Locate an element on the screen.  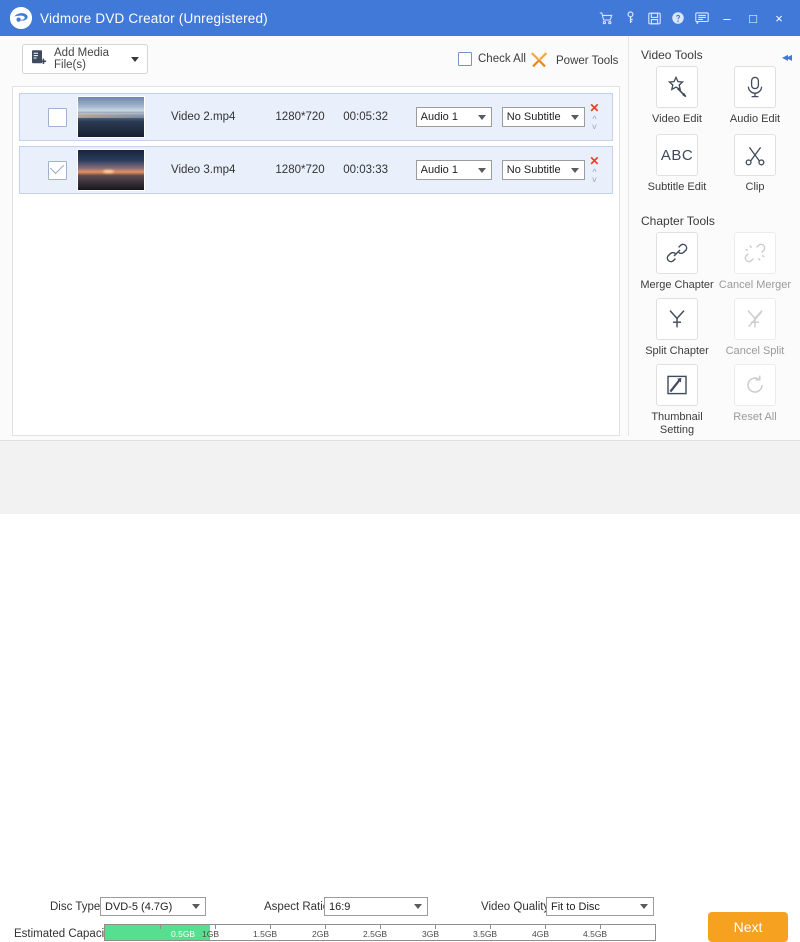
video-quality-value: Fit to Disc is located at coordinates (575, 906).